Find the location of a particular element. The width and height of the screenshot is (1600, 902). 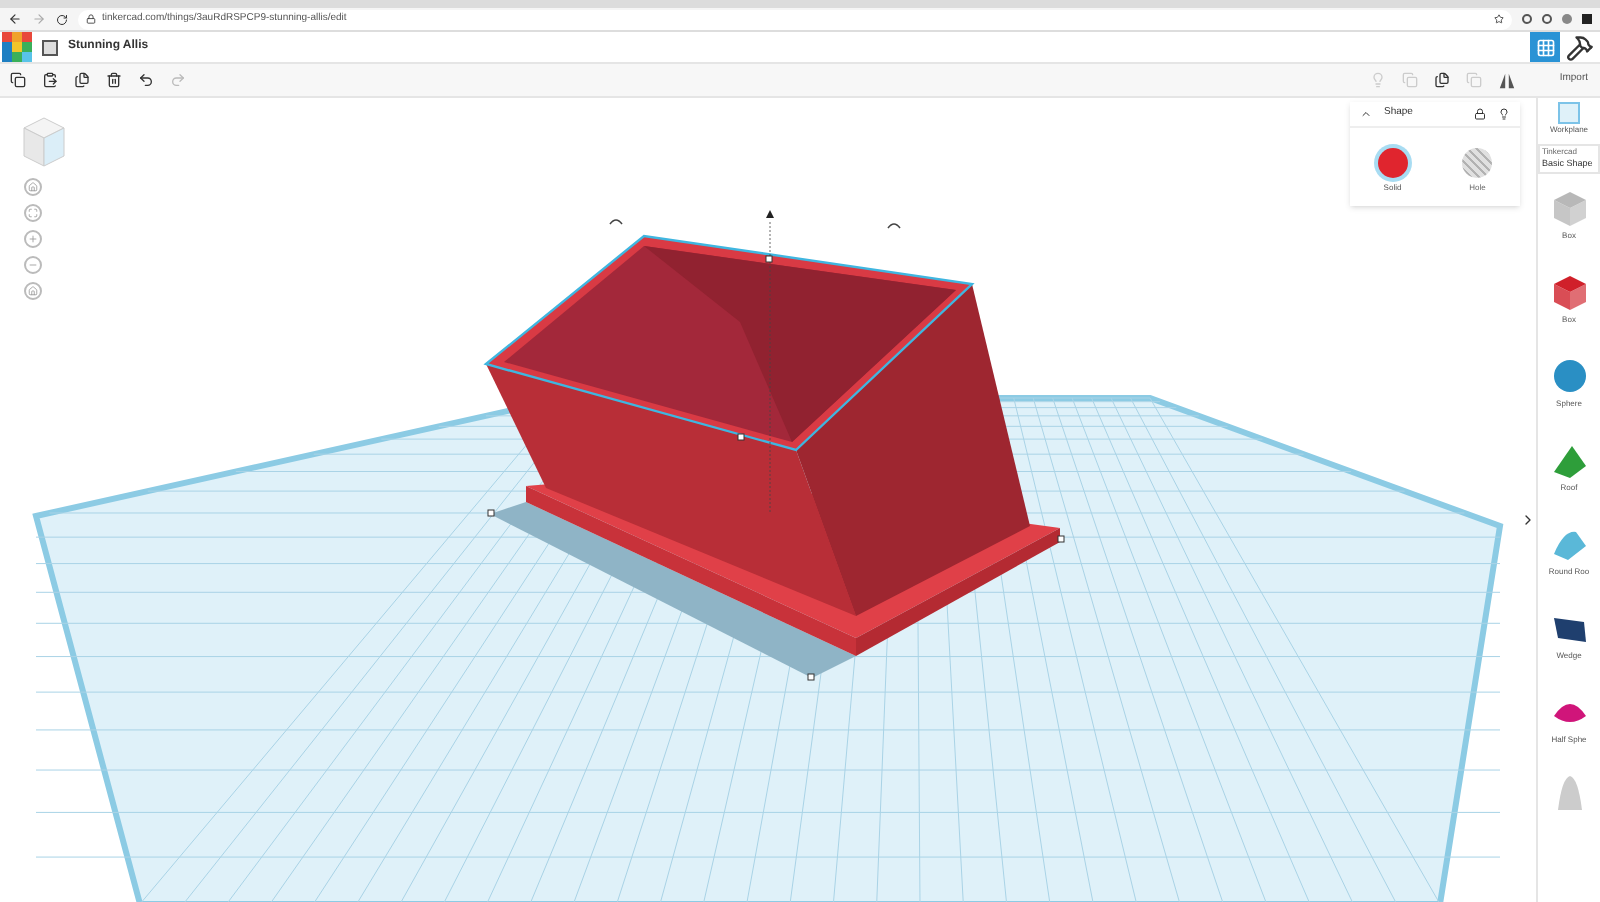

copy-icon is located at coordinates (18, 80).